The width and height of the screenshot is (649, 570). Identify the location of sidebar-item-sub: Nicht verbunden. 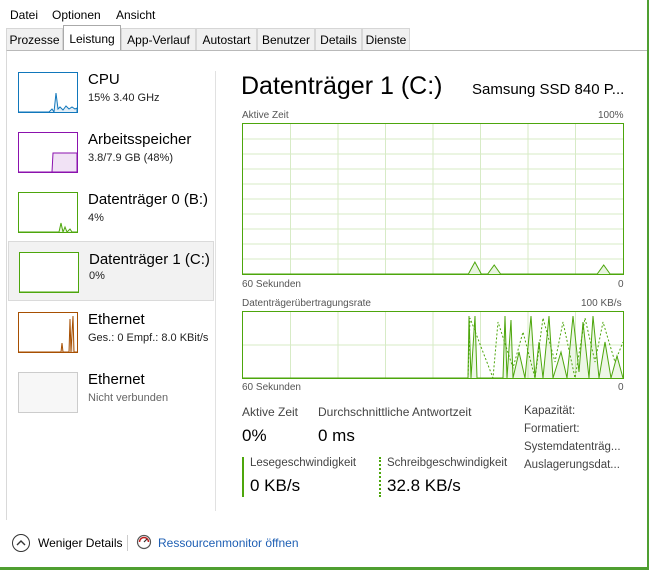
(128, 398).